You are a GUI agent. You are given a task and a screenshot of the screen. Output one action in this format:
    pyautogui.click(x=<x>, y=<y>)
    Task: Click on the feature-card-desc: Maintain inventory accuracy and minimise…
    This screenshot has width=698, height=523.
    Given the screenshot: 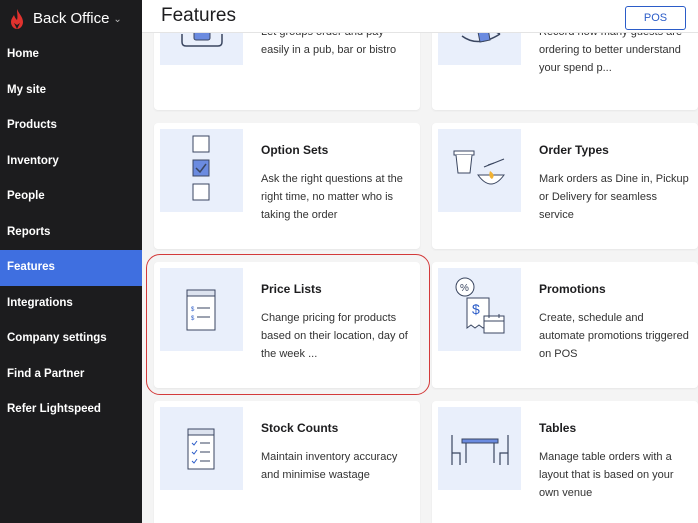 What is the action you would take?
    pyautogui.click(x=329, y=466)
    